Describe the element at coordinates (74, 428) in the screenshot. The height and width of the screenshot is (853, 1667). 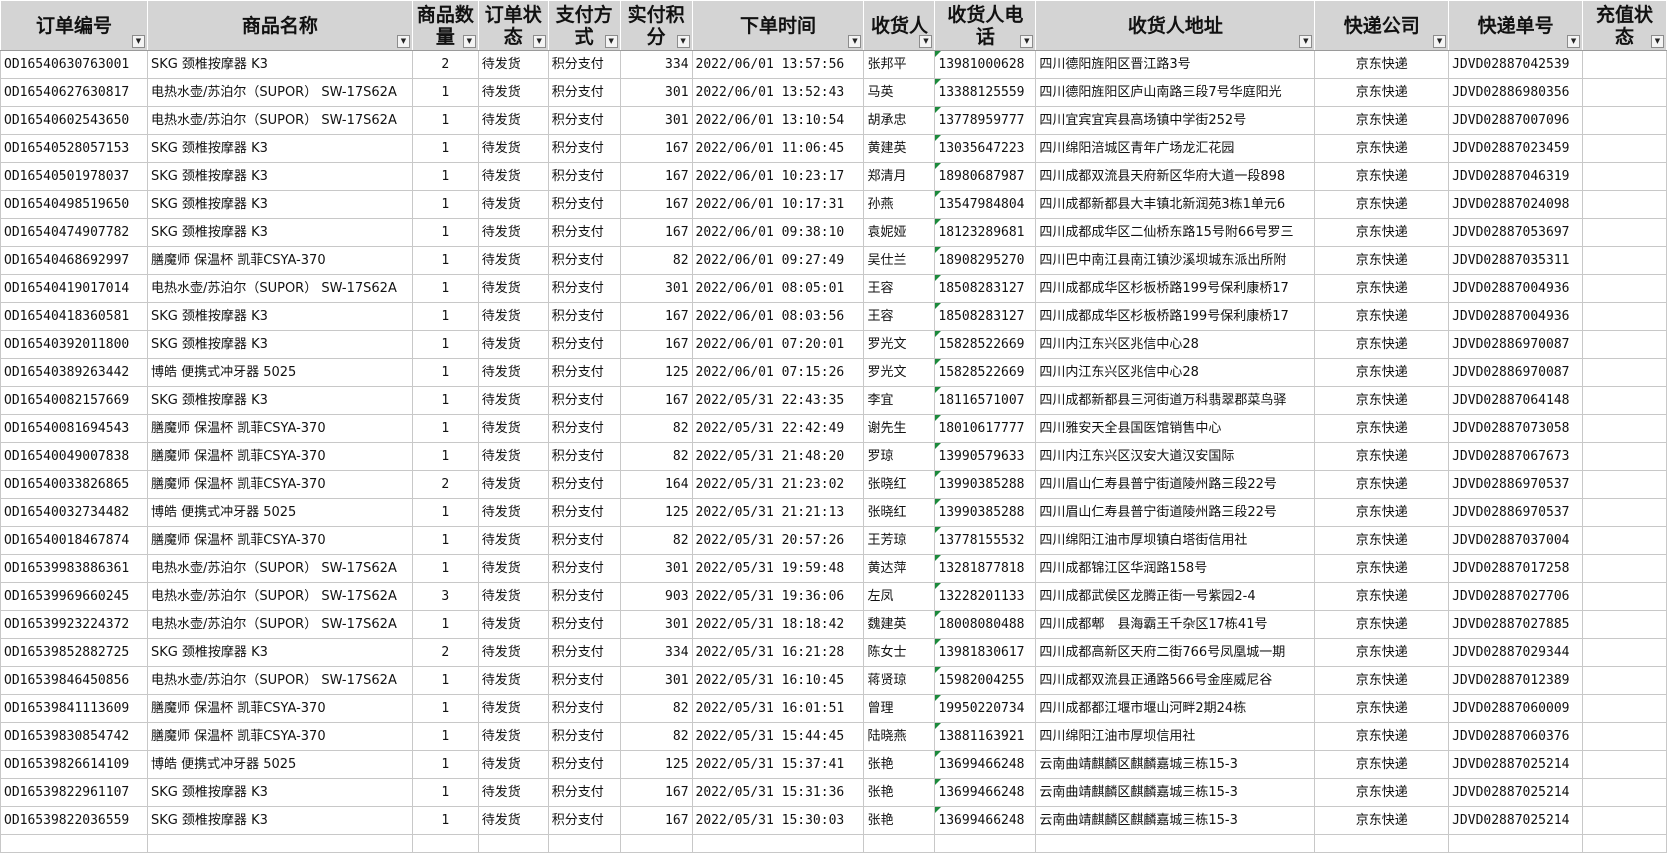
I see `cell-order_id: OD16540081694543` at that location.